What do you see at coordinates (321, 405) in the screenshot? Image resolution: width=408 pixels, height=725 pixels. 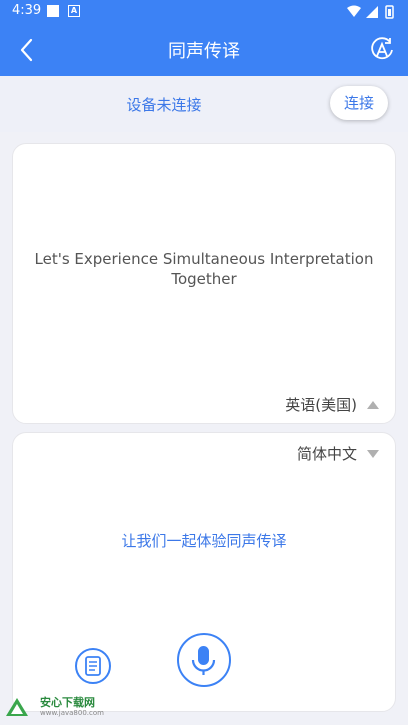 I see `source-language-label: 英语(美国)` at bounding box center [321, 405].